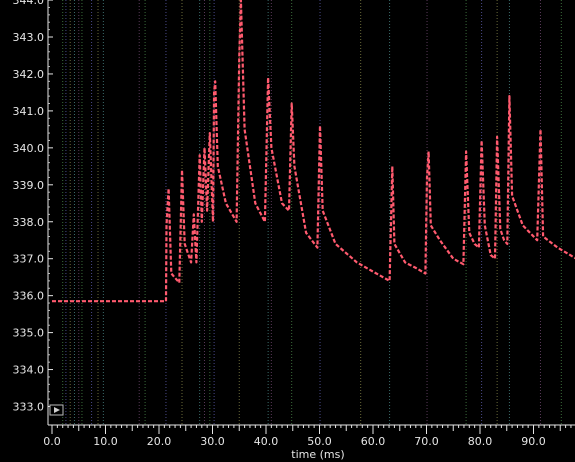 The height and width of the screenshot is (462, 575). Describe the element at coordinates (533, 441) in the screenshot. I see `x-tick-label: 90.0` at that location.